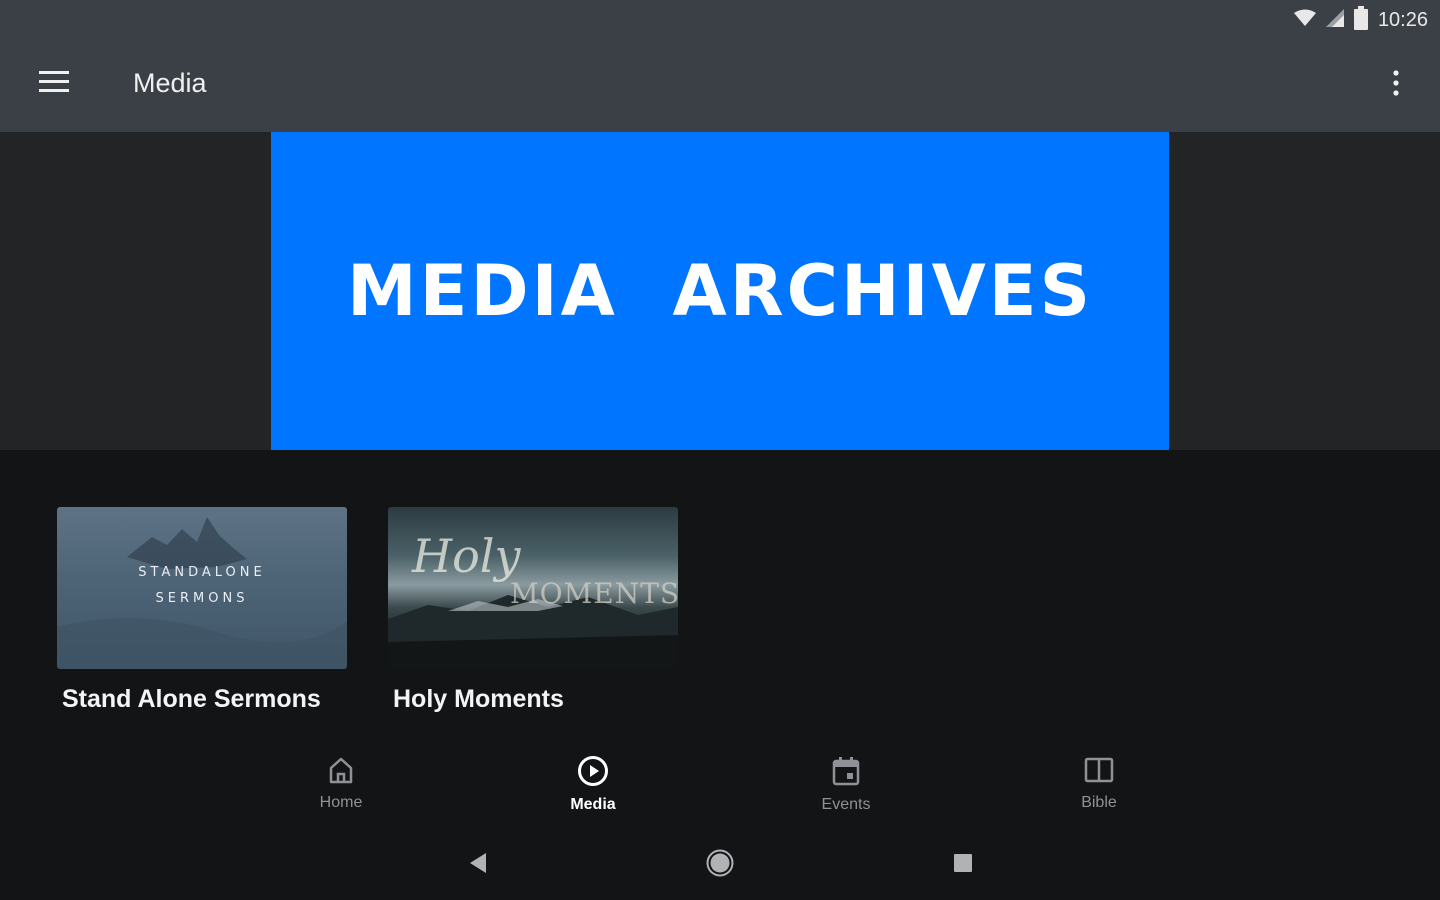  I want to click on hero-title: MEDIA ARCHIVES, so click(720, 291).